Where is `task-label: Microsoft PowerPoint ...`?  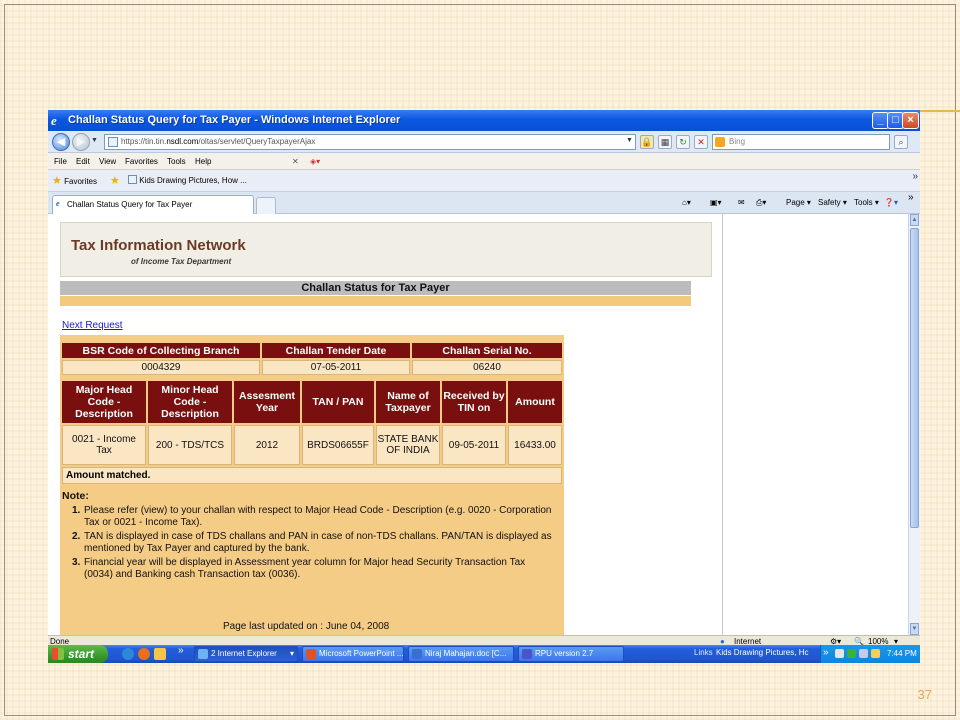
task-label: Microsoft PowerPoint ... is located at coordinates (361, 653).